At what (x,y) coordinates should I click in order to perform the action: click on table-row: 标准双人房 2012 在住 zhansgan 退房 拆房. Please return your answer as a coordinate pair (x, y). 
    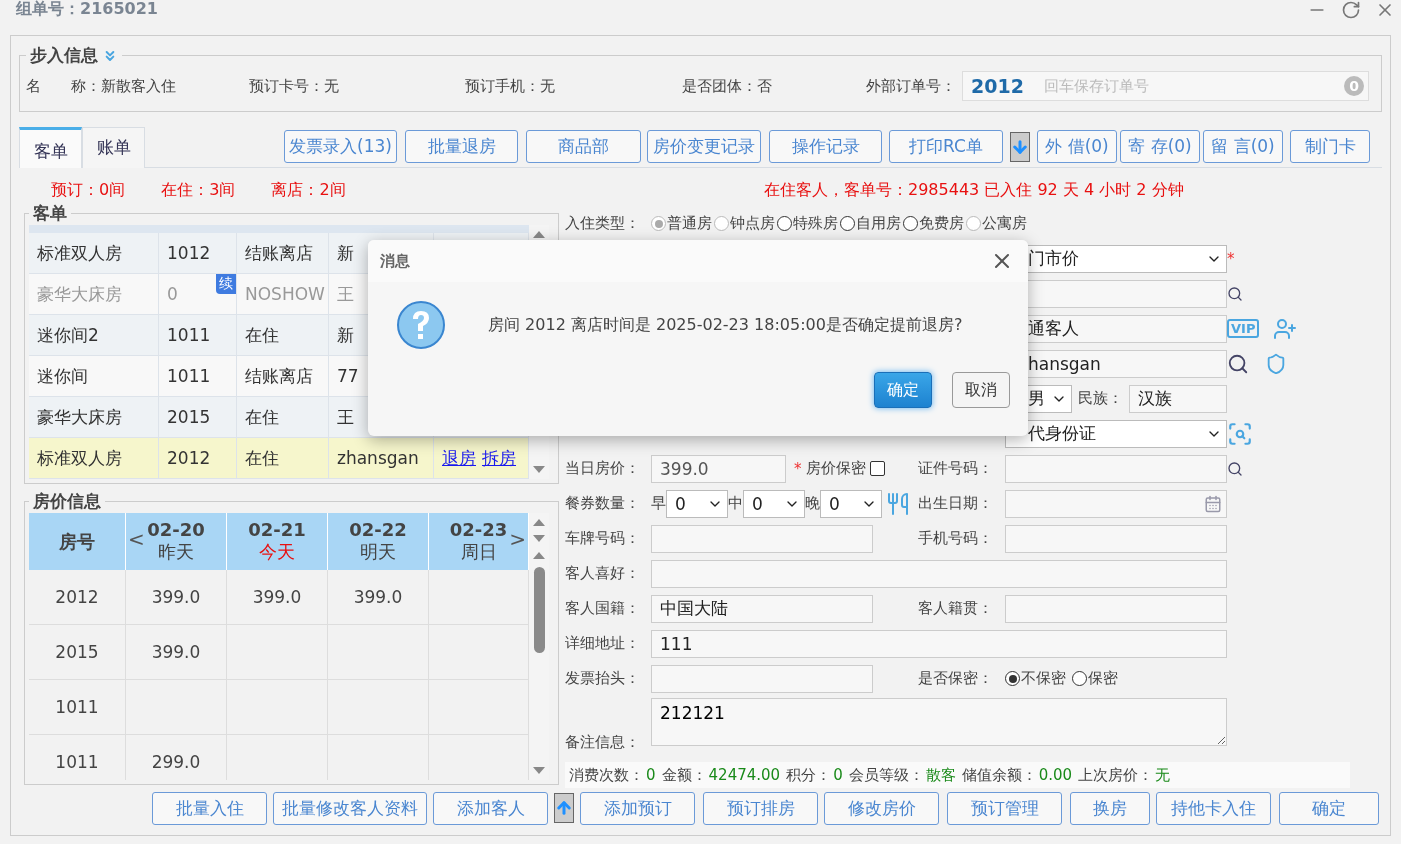
    Looking at the image, I should click on (279, 458).